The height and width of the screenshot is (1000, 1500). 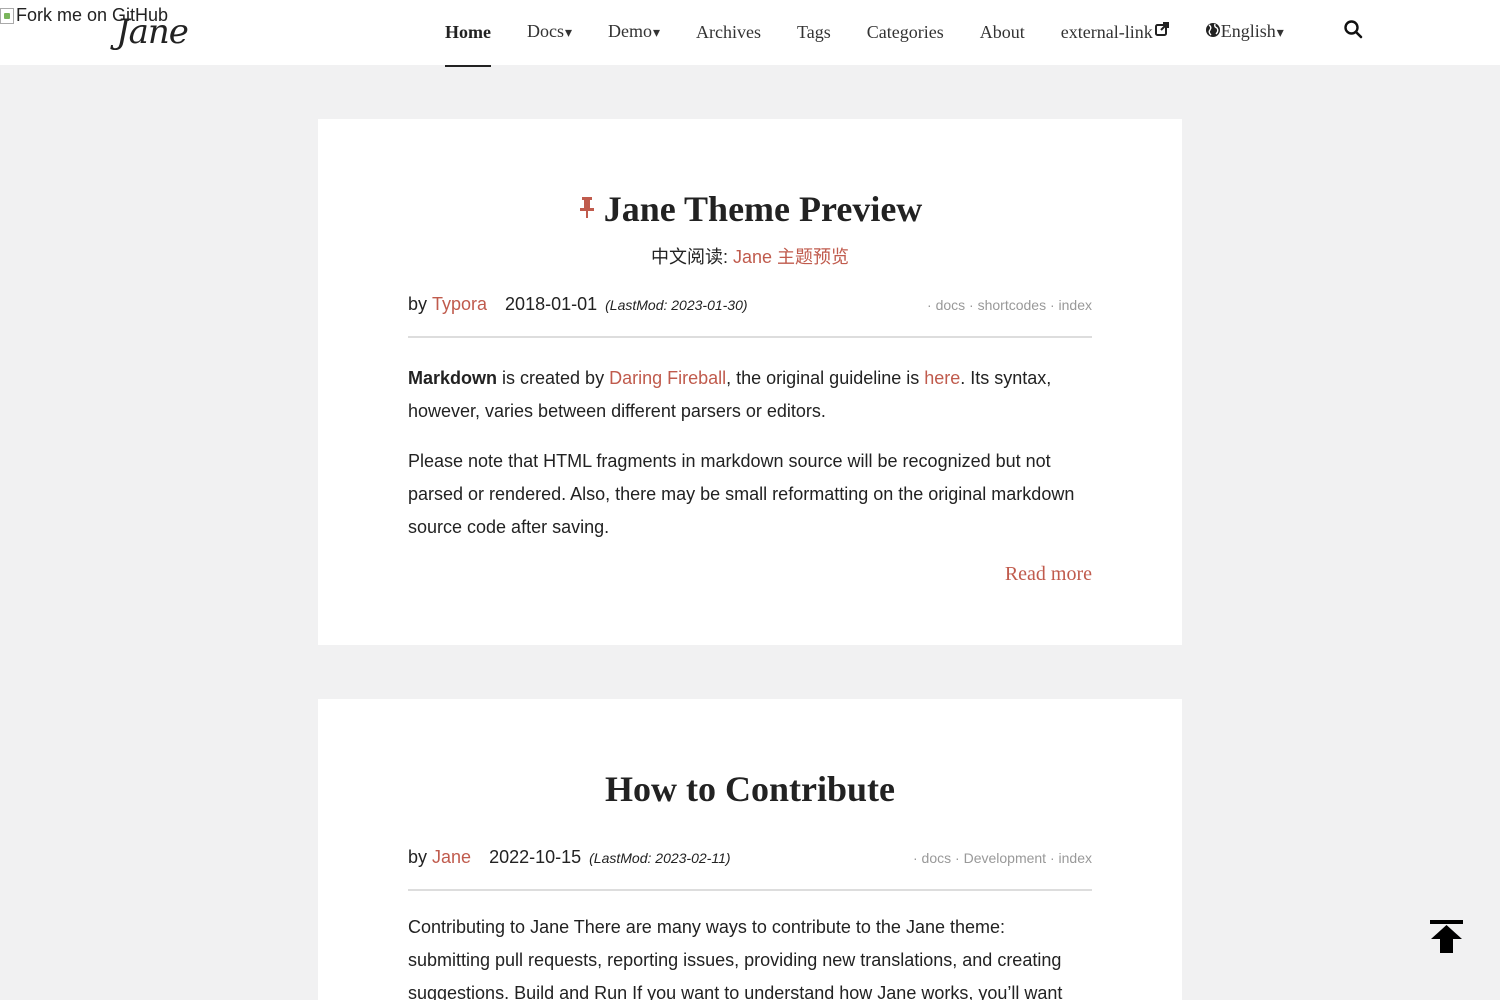 I want to click on nav-item-archives: Archives, so click(x=728, y=32).